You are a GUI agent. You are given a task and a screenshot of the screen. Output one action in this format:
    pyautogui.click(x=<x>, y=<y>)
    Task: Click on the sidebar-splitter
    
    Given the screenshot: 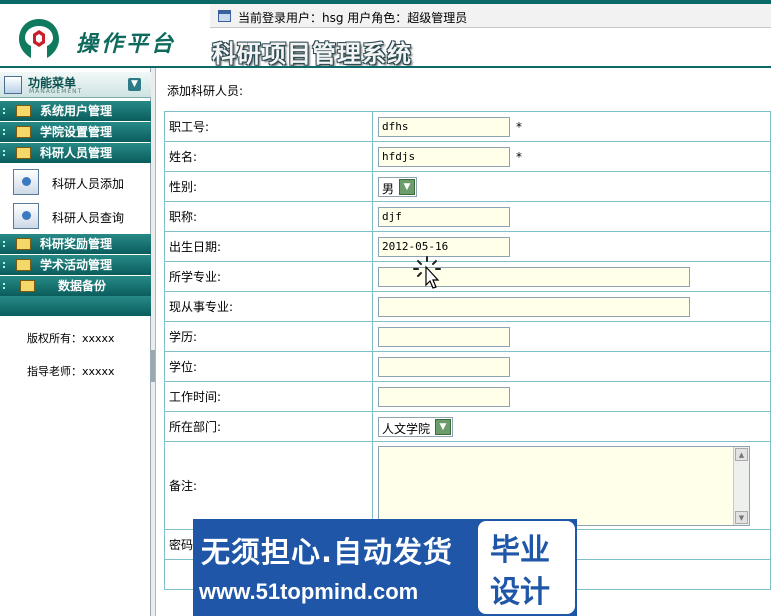 What is the action you would take?
    pyautogui.click(x=153, y=342)
    